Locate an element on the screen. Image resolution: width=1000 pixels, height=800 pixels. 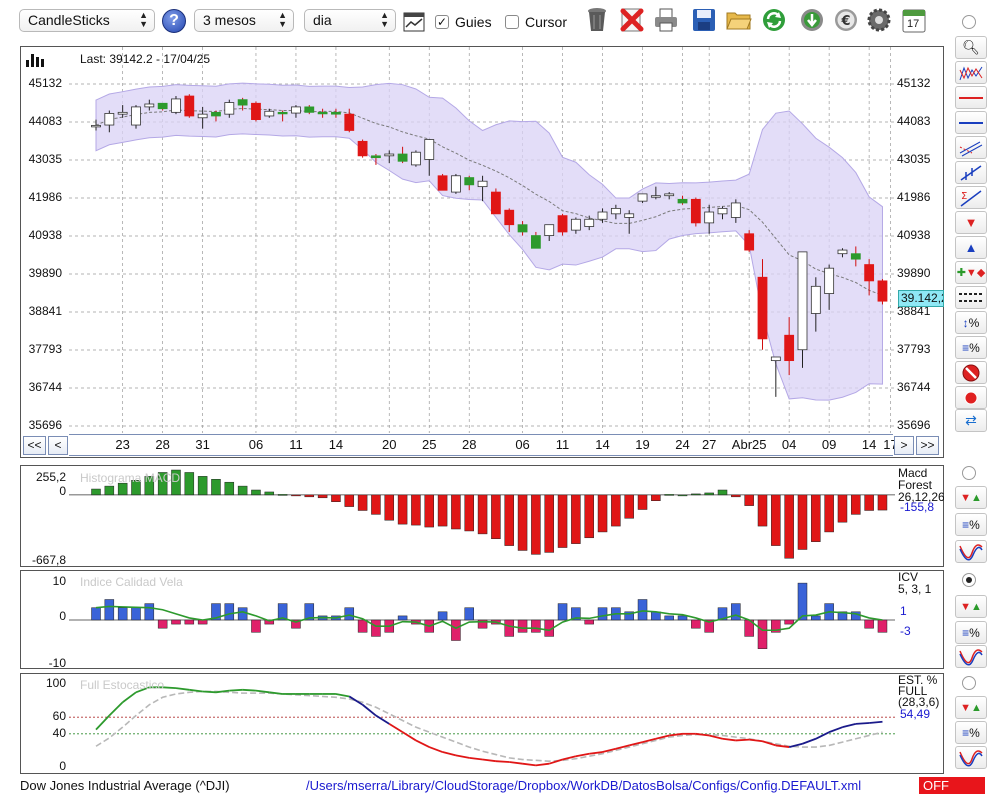
panel-select-radio-main is located at coordinates (969, 22).